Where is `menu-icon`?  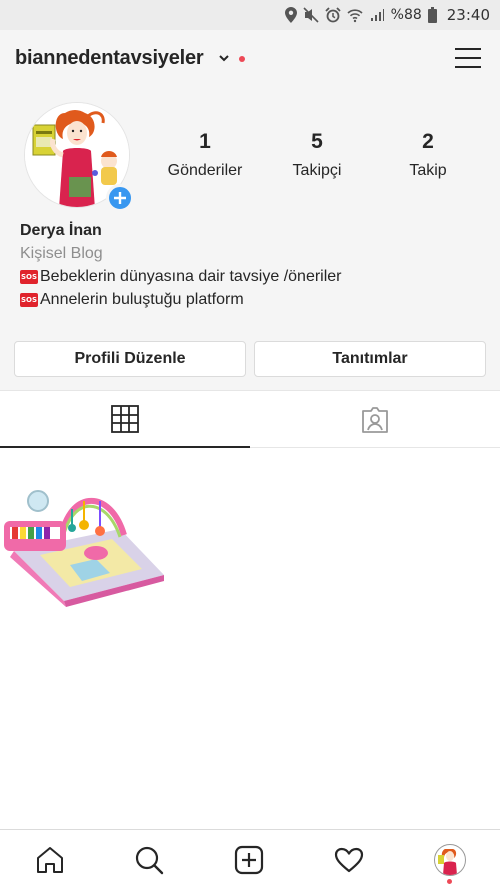
menu-icon is located at coordinates (468, 58).